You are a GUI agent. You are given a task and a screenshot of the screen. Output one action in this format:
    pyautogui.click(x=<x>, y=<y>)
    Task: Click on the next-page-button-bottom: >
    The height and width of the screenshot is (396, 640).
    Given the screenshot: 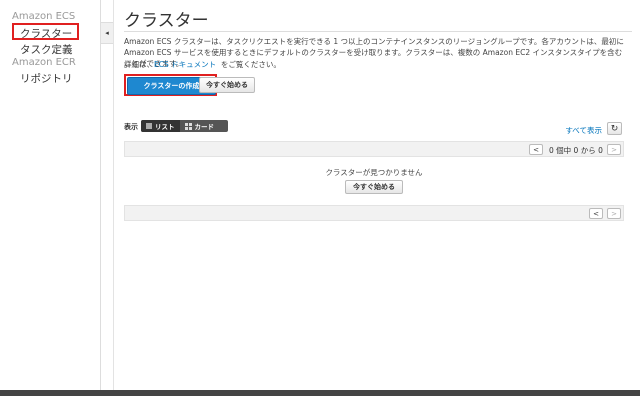 What is the action you would take?
    pyautogui.click(x=614, y=213)
    